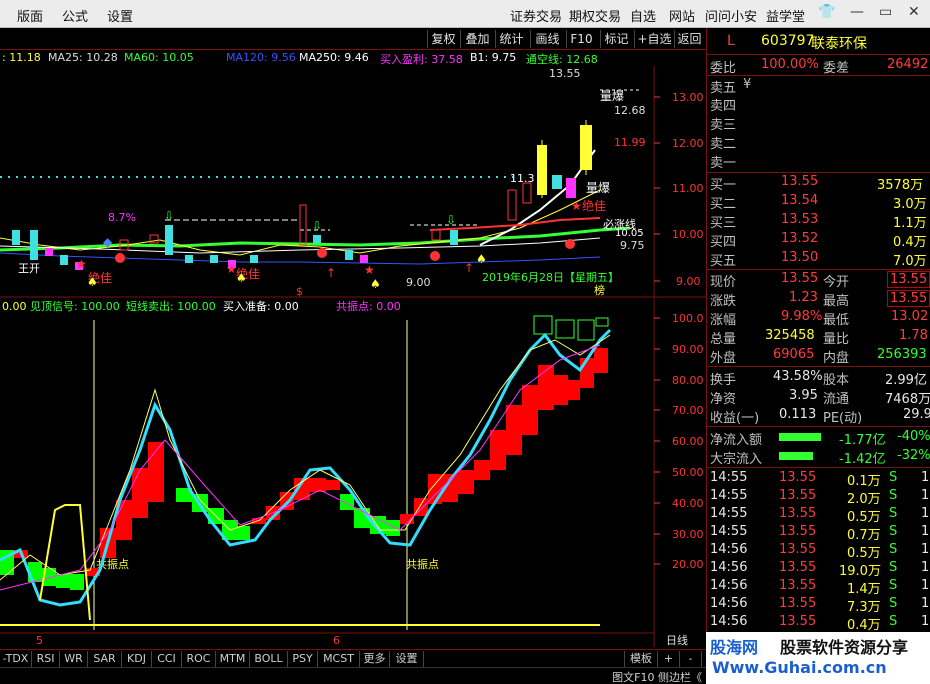 The width and height of the screenshot is (930, 684). What do you see at coordinates (826, 12) in the screenshot?
I see `shirt-icon: 👕` at bounding box center [826, 12].